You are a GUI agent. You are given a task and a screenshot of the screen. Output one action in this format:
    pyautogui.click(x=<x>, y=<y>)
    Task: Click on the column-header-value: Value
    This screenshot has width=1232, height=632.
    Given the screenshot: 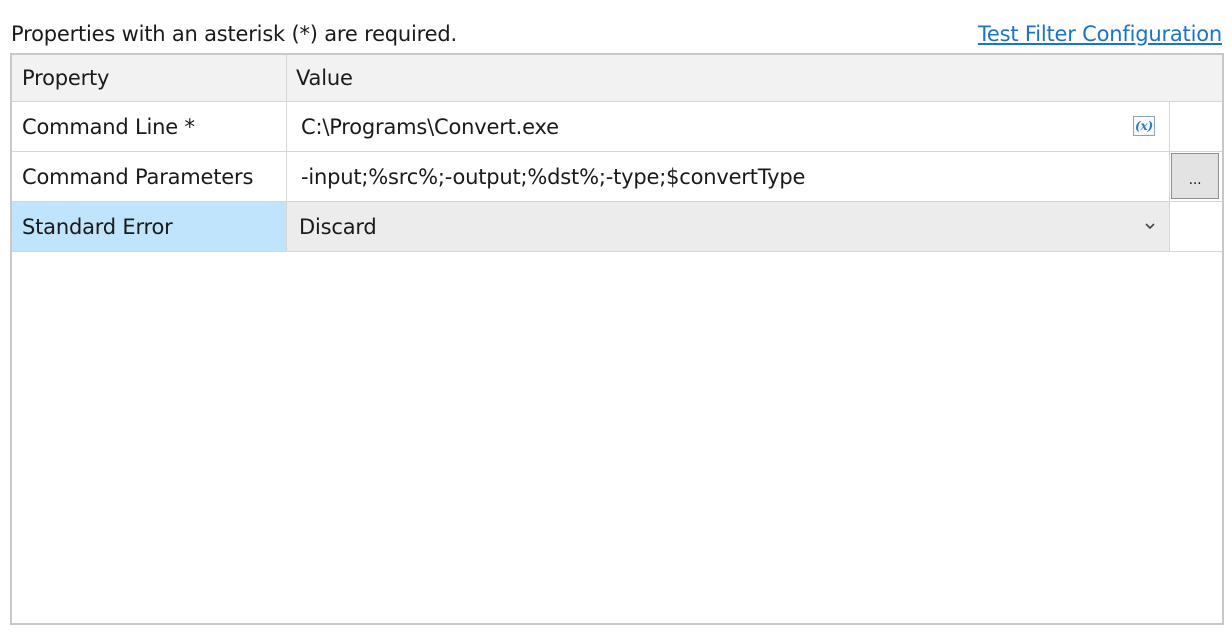 What is the action you would take?
    pyautogui.click(x=324, y=78)
    